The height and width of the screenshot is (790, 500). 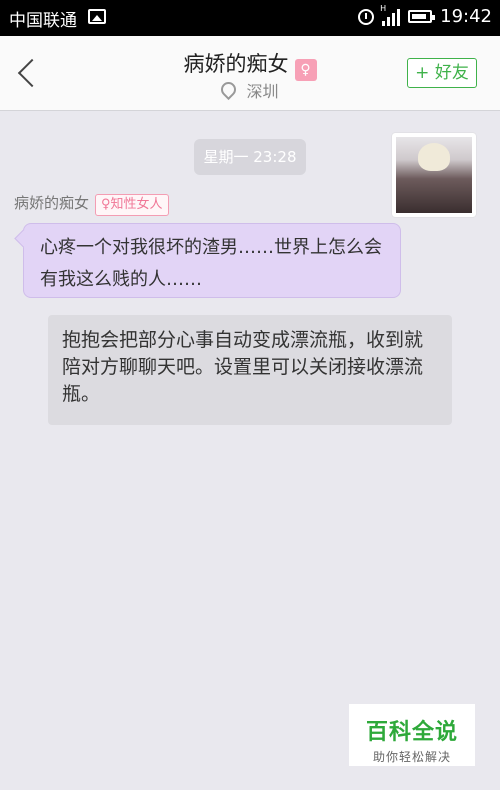 What do you see at coordinates (422, 16) in the screenshot?
I see `battery-icon` at bounding box center [422, 16].